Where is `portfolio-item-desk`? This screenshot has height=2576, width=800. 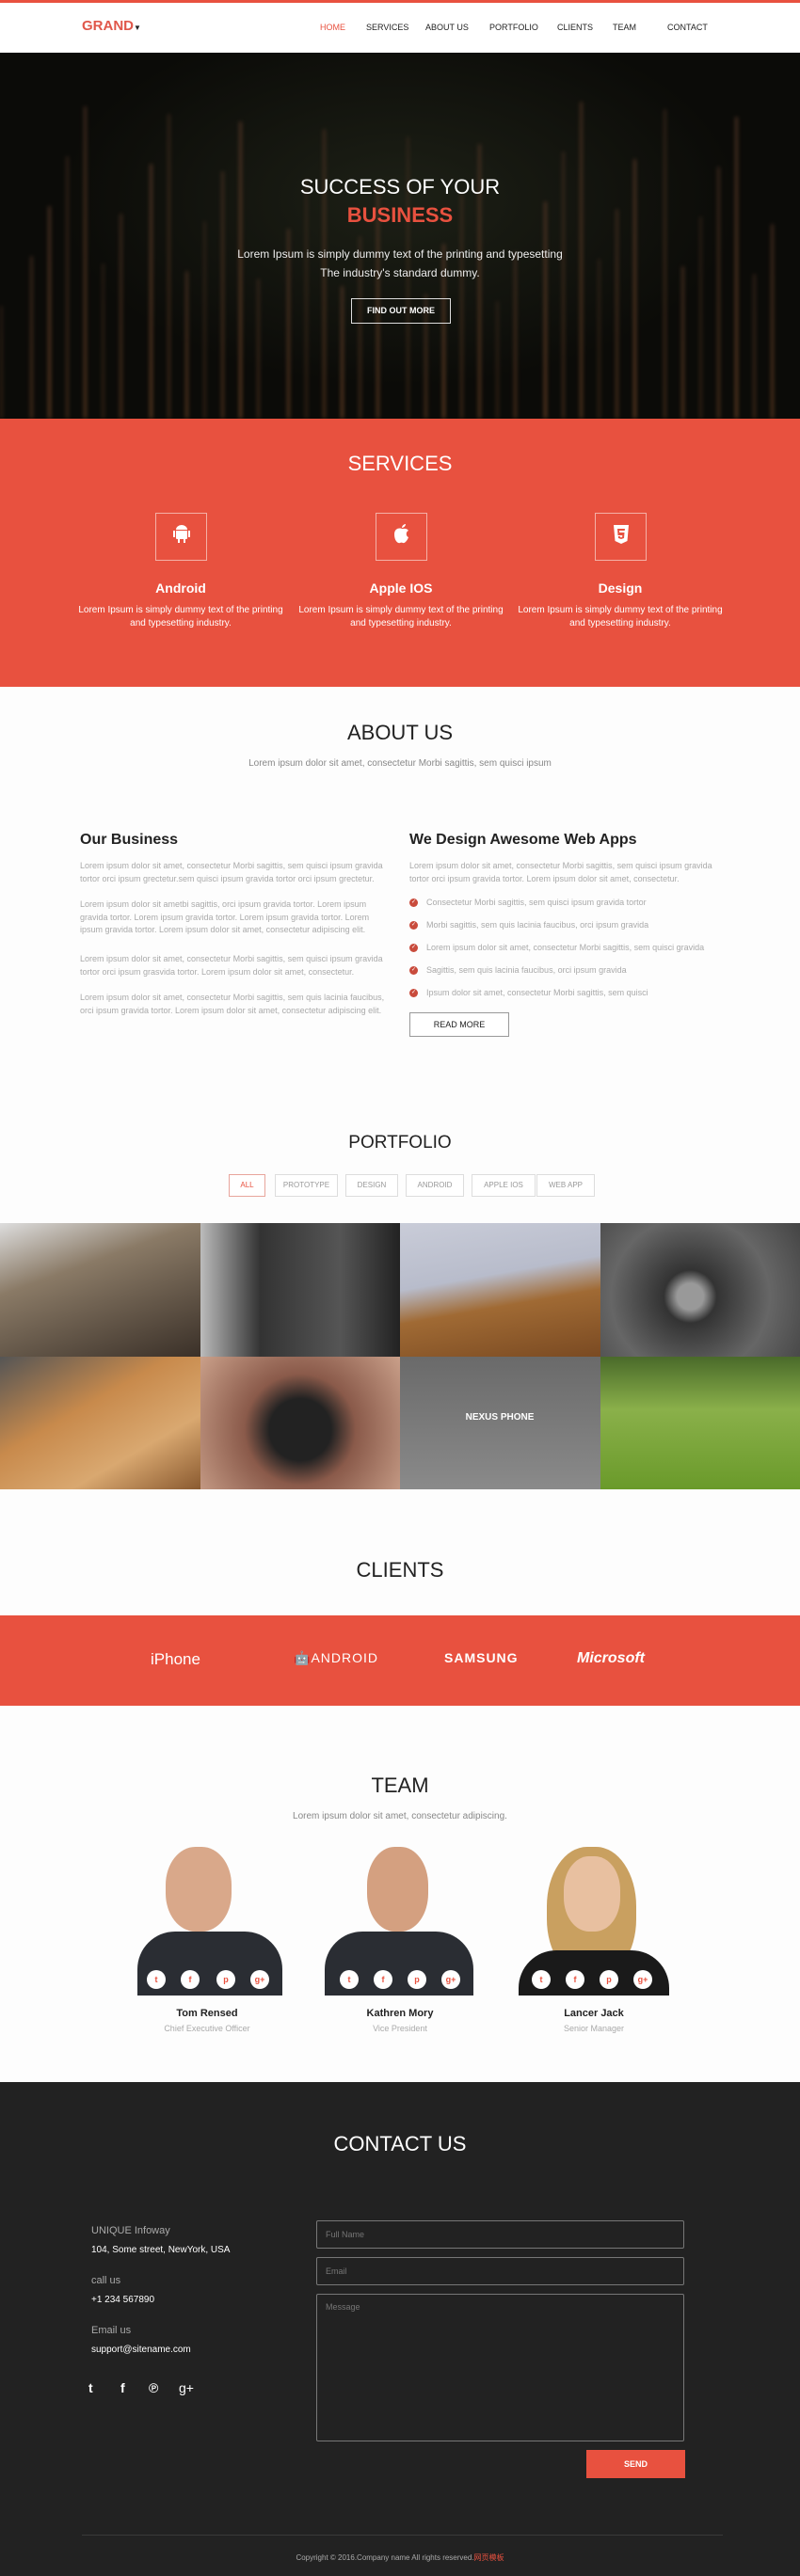 portfolio-item-desk is located at coordinates (500, 1290).